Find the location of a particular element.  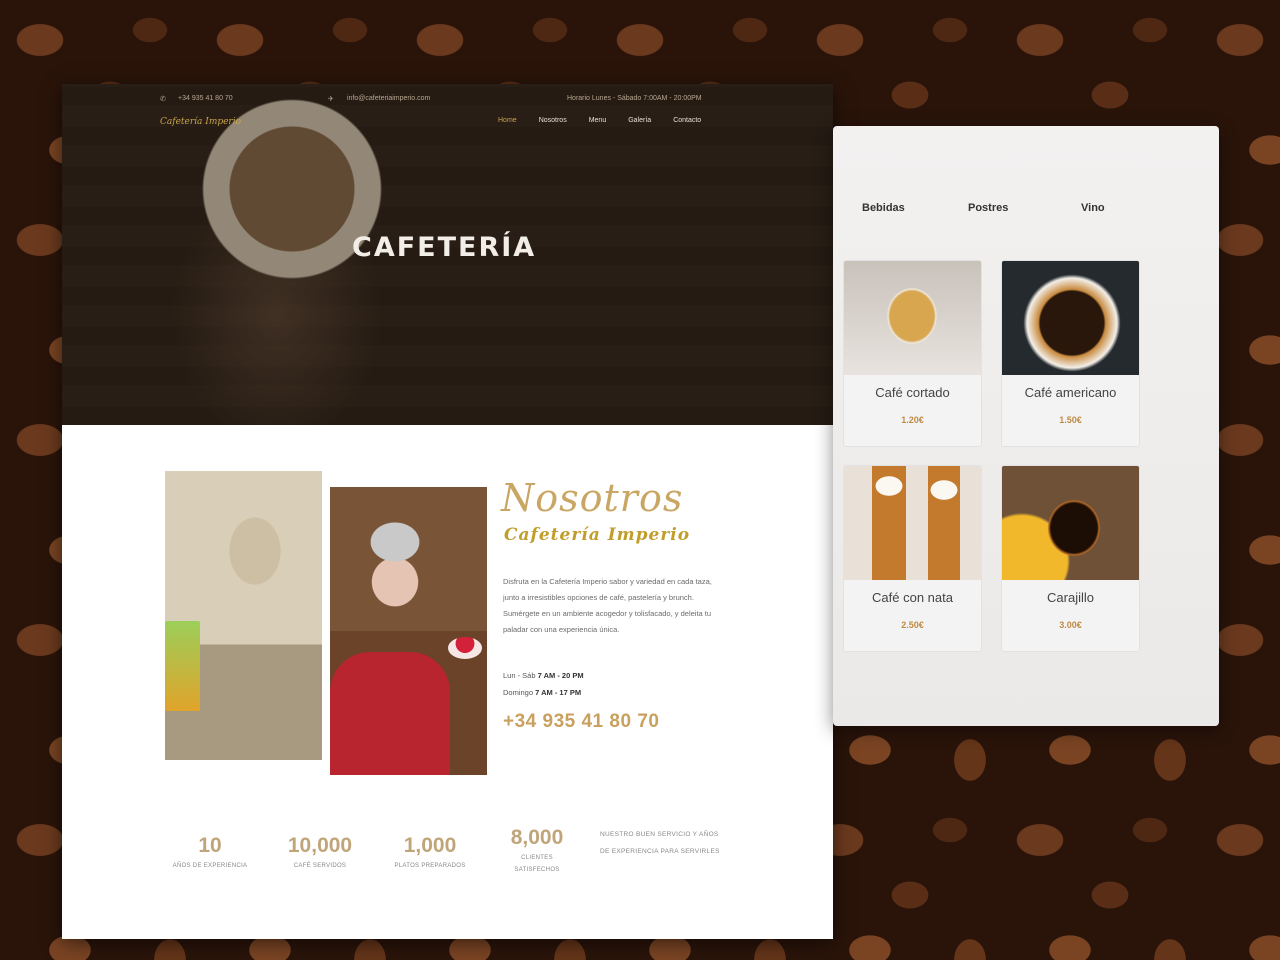

about-title: Nosotros is located at coordinates (592, 498).